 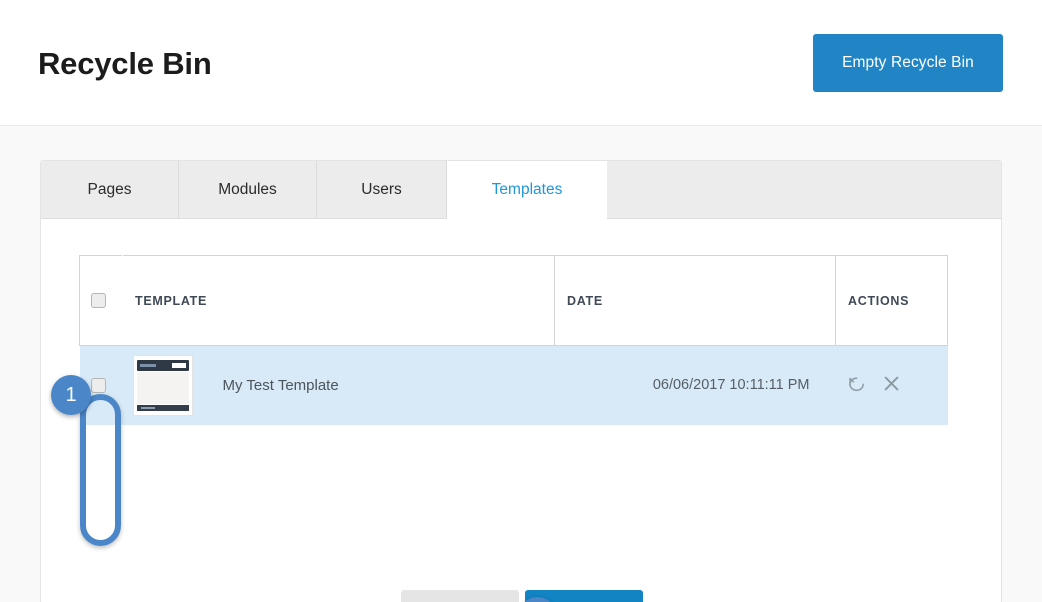 I want to click on row-template-cell: My Test Template, so click(x=338, y=385).